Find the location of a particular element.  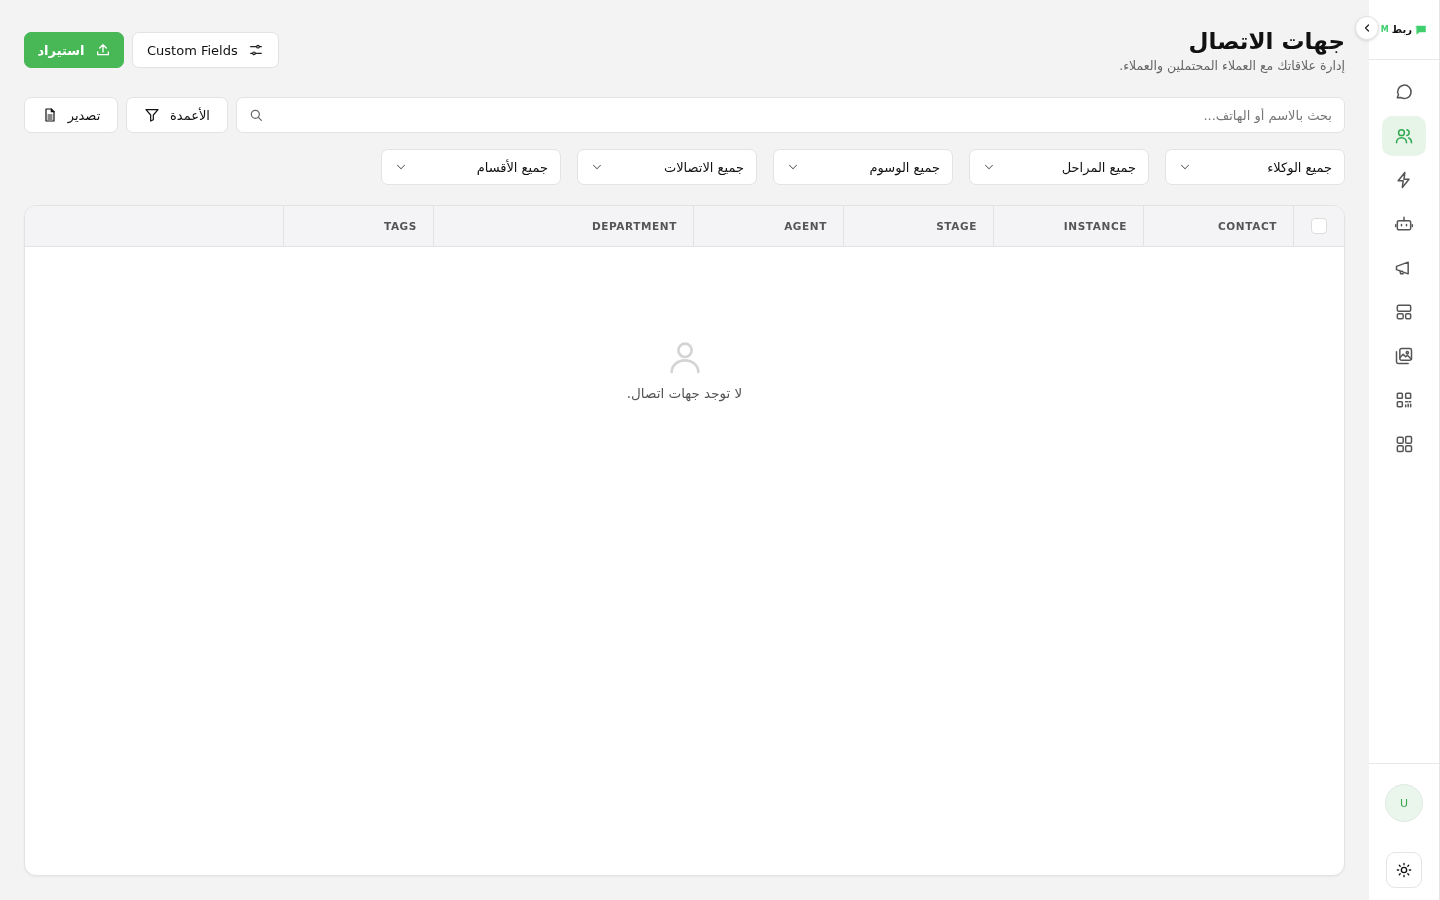

filter-dropdown: جميع المراحل is located at coordinates (1059, 167).